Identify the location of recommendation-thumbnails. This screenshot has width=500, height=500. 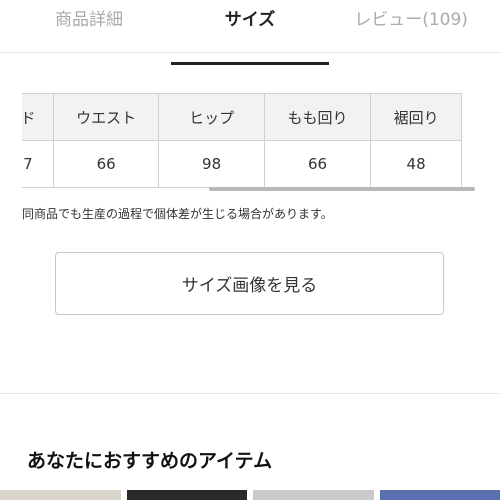
(250, 495).